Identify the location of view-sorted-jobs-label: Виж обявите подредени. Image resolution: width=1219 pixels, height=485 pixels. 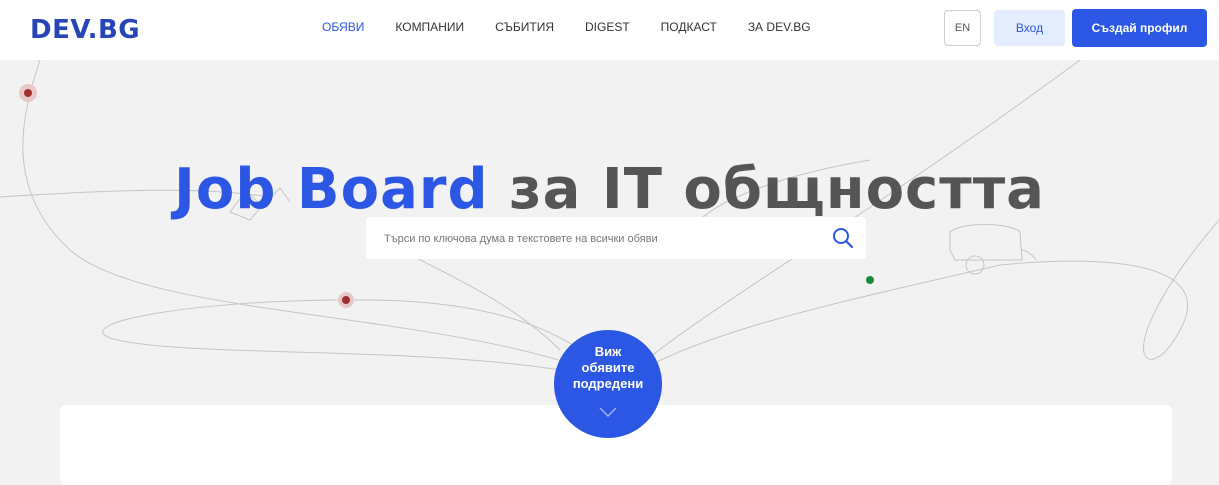
(608, 367).